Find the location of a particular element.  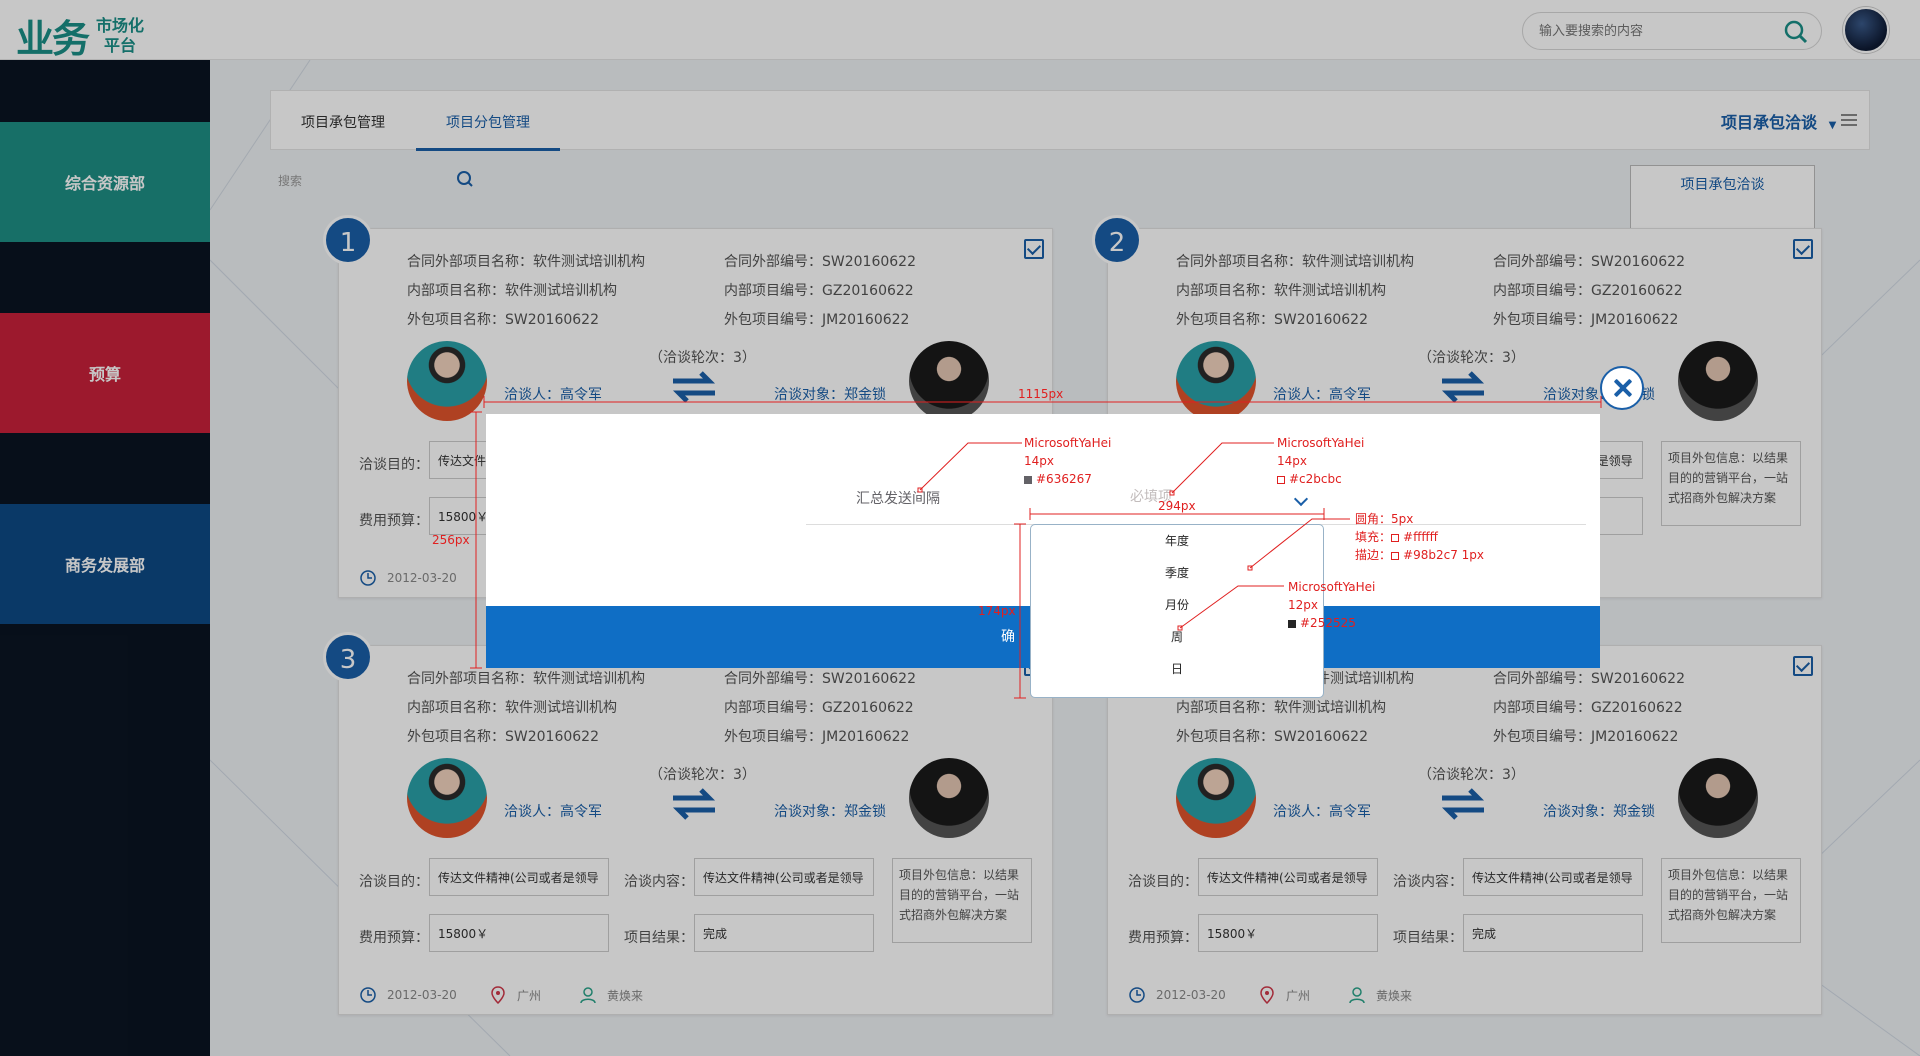

font-annotation-list: MicrosoftYaHei 12px #252525 is located at coordinates (1331, 605).